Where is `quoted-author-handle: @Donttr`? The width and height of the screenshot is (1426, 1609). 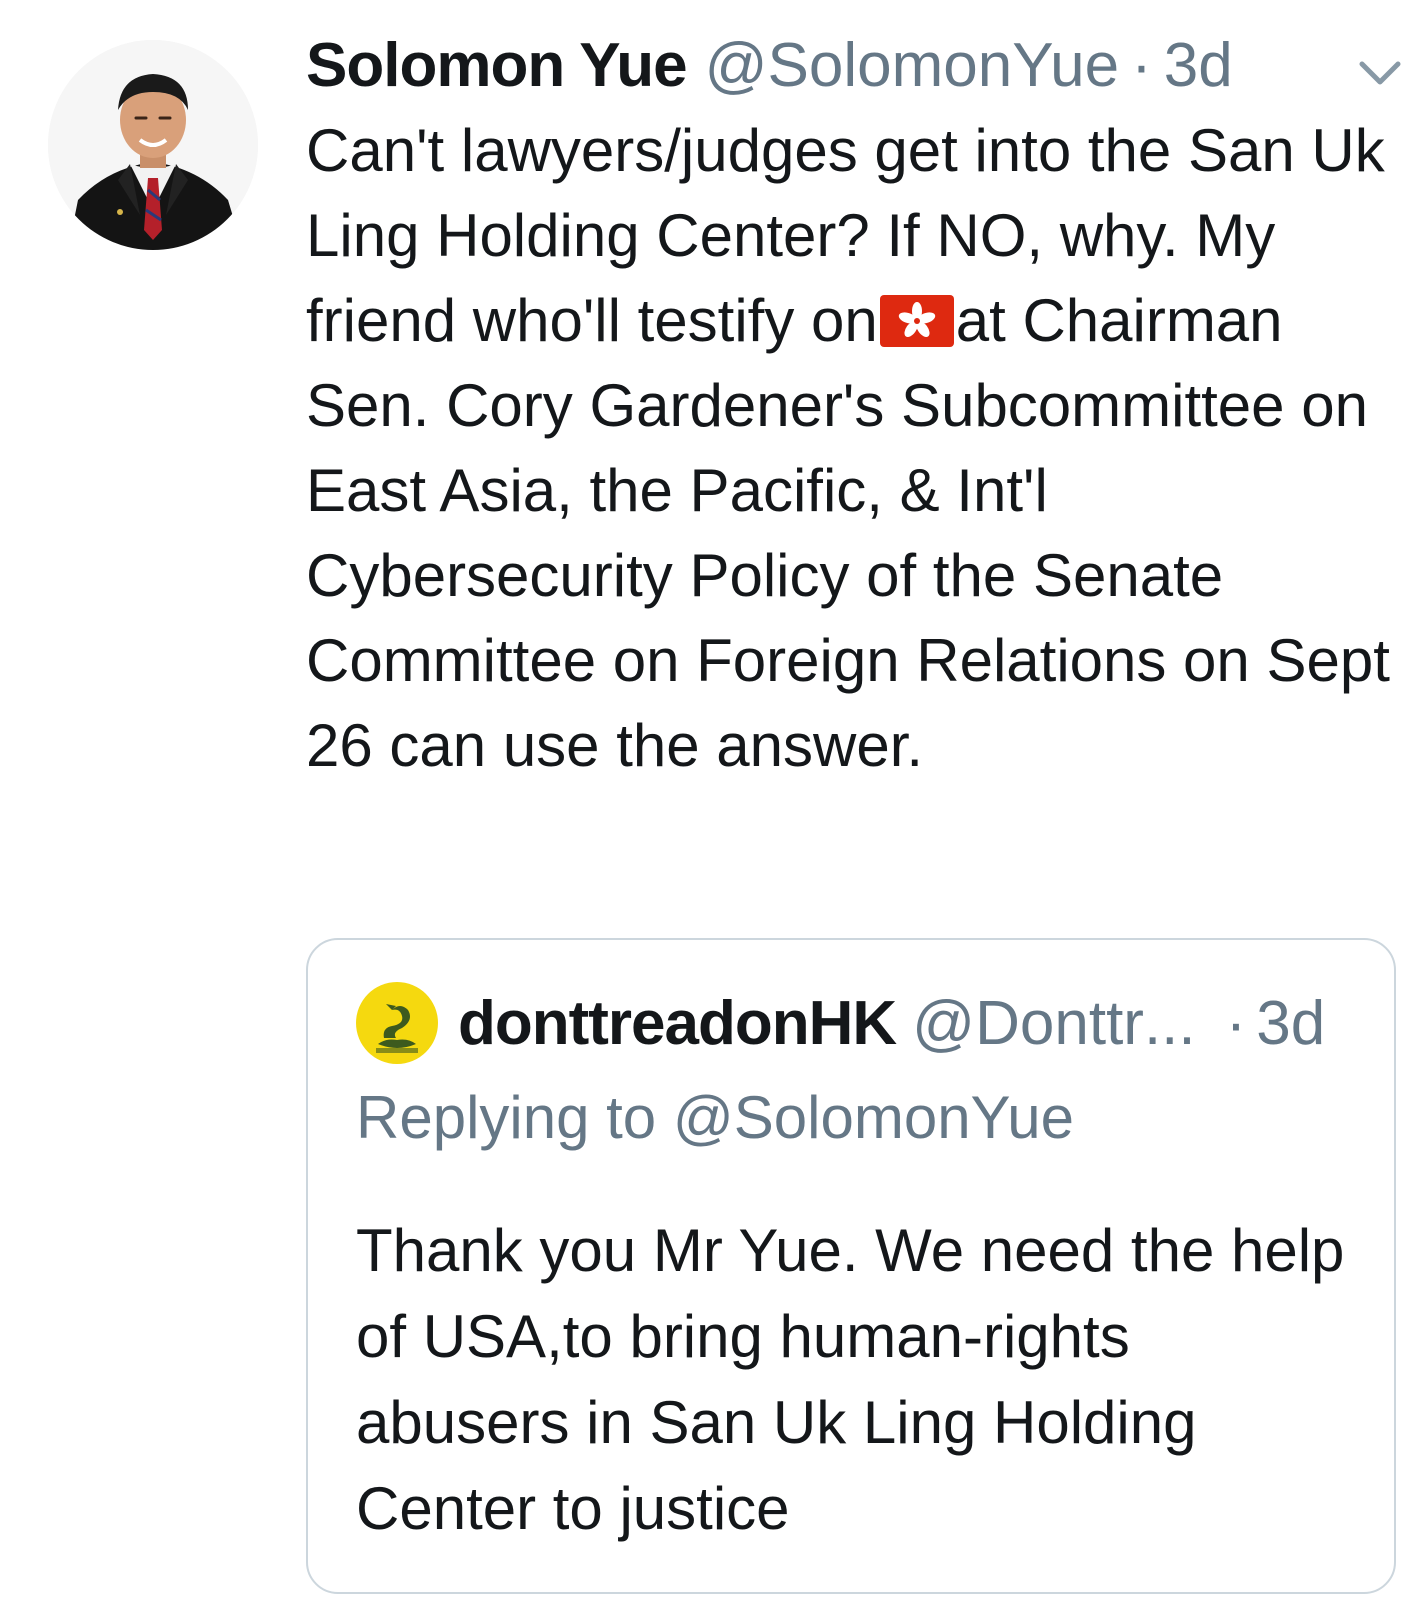 quoted-author-handle: @Donttr is located at coordinates (1028, 1023).